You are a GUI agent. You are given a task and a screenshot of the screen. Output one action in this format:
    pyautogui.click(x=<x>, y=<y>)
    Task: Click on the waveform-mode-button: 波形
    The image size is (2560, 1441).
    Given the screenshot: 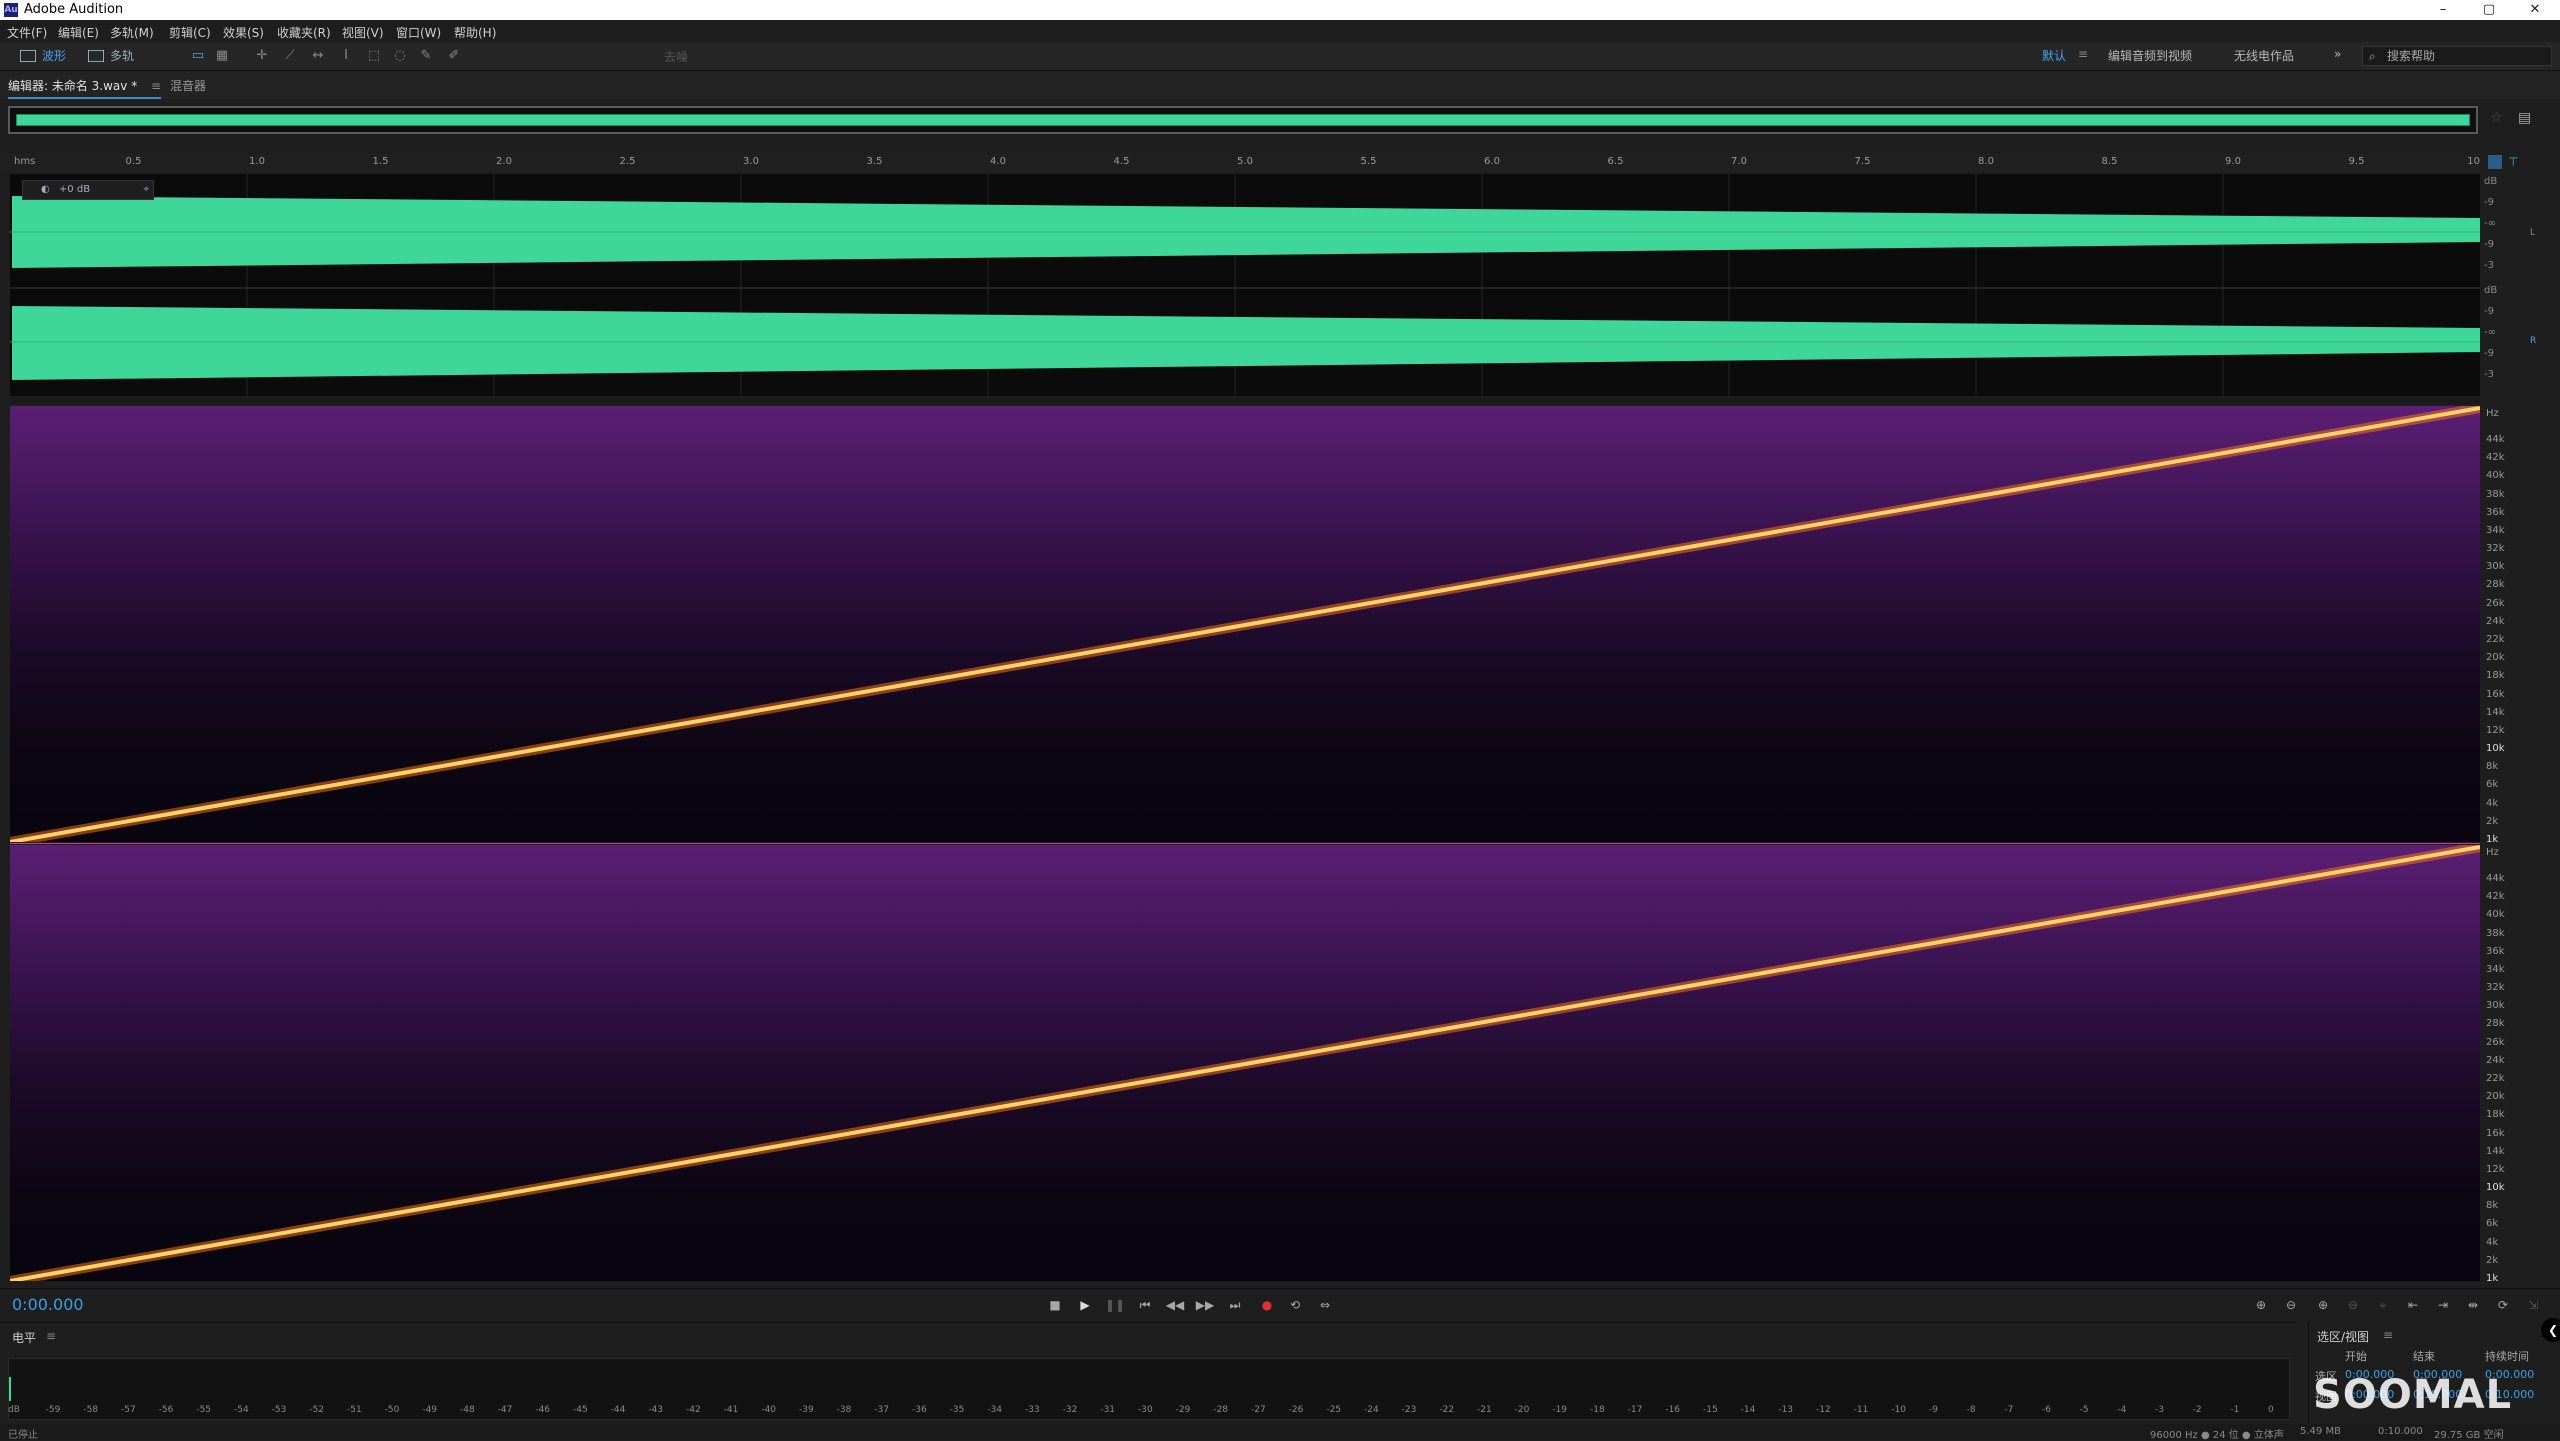 What is the action you would take?
    pyautogui.click(x=41, y=56)
    